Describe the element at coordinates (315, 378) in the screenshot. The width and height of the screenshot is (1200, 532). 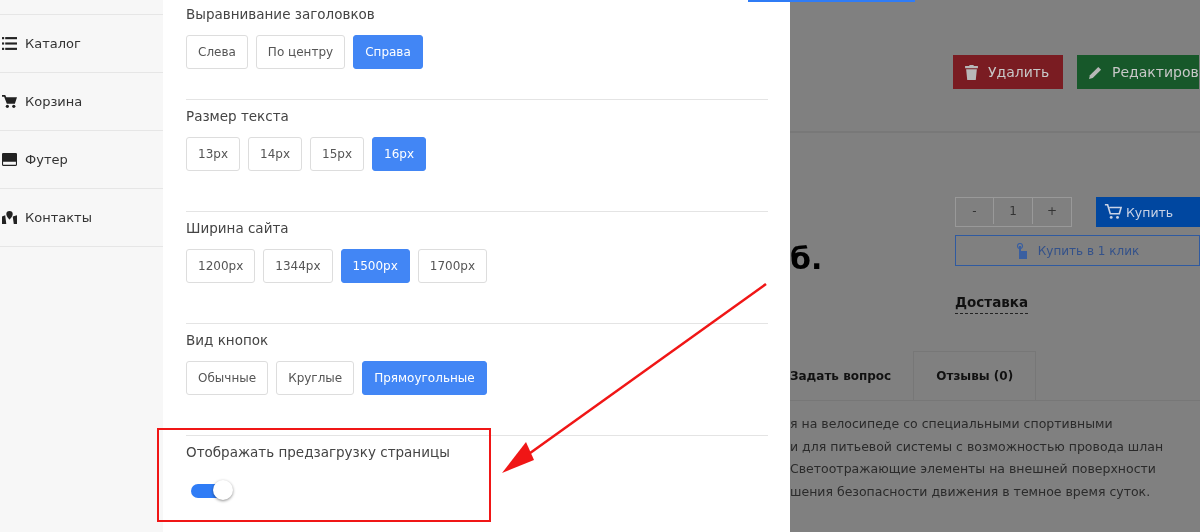
I see `option-button: Круглые` at that location.